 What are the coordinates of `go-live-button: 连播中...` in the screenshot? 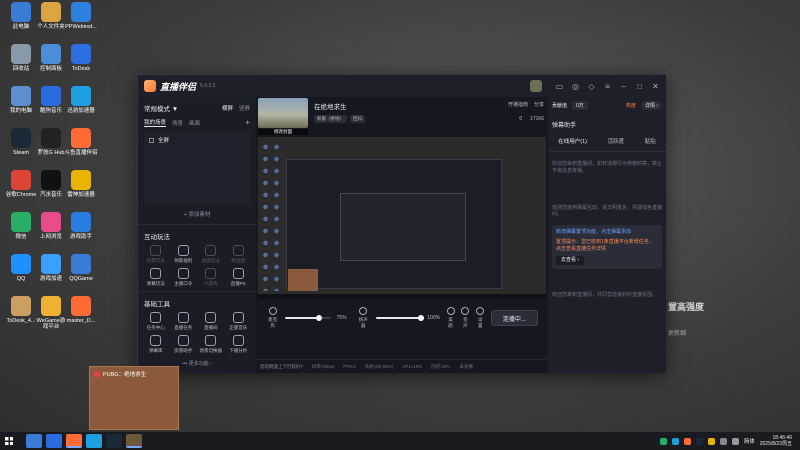 It's located at (514, 318).